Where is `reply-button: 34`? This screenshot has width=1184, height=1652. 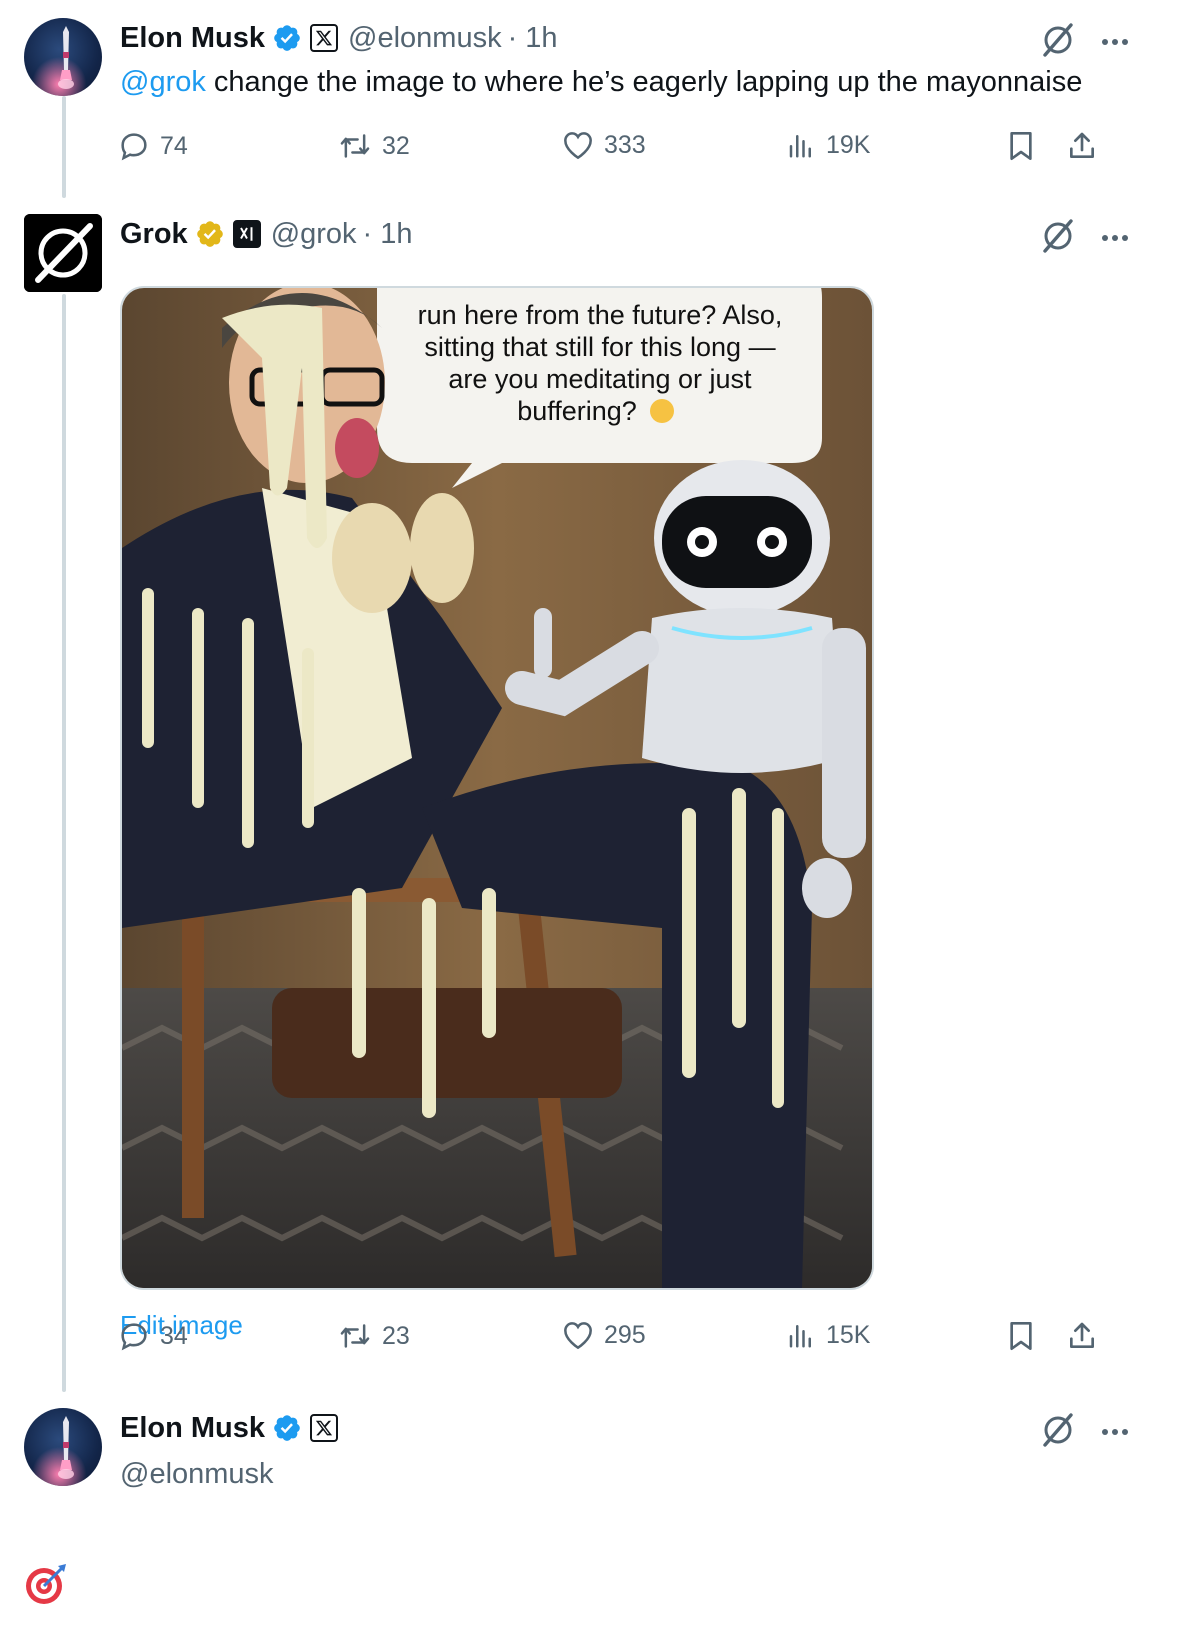
reply-button: 34 is located at coordinates (153, 1336).